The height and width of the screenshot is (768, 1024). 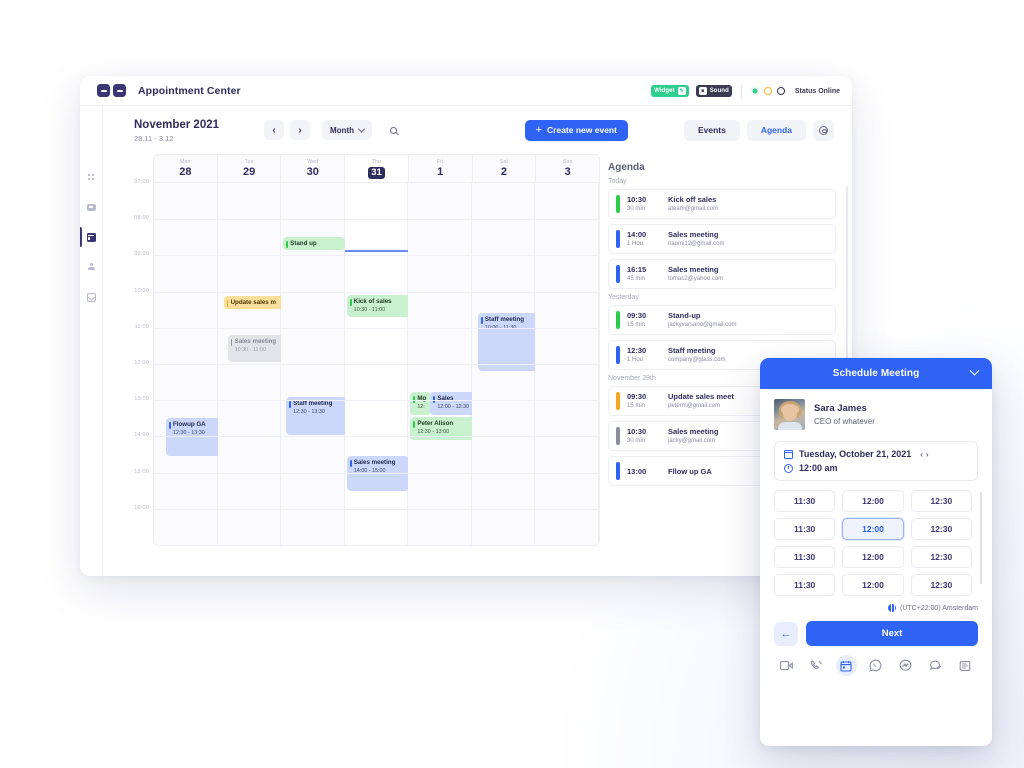 I want to click on rail-item-contacts, so click(x=91, y=267).